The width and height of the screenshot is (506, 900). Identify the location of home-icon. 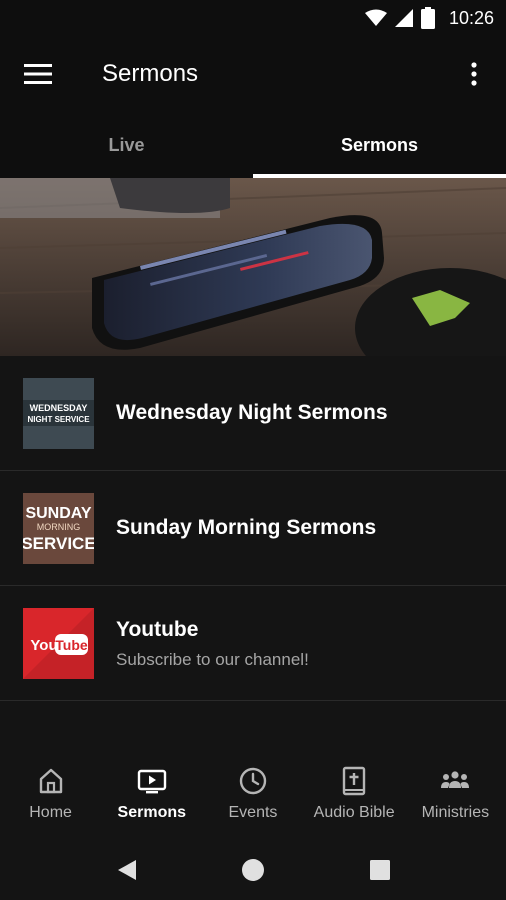
(50, 781).